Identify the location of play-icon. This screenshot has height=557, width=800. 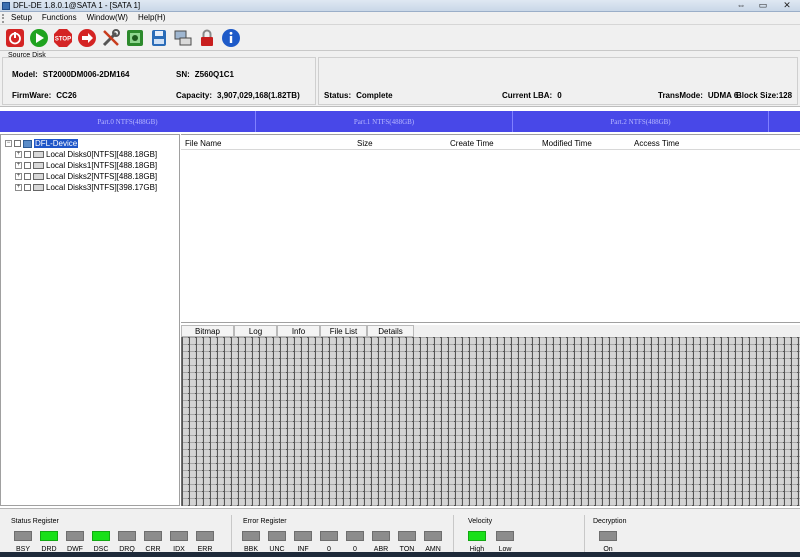
(39, 37).